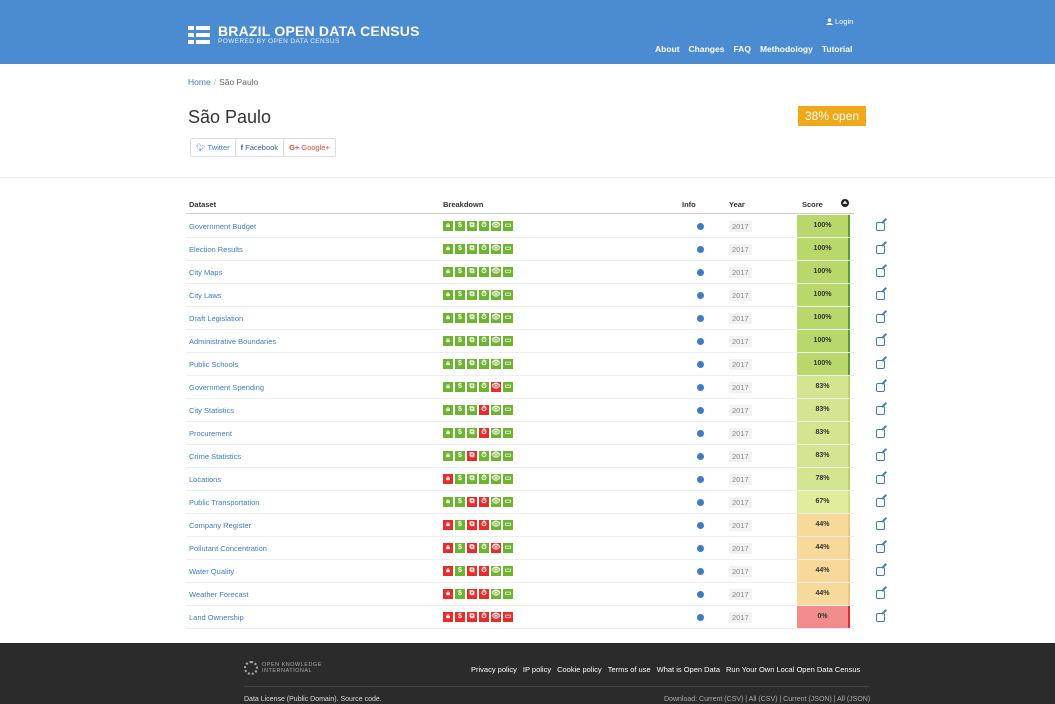  What do you see at coordinates (667, 49) in the screenshot?
I see `nav-about: About` at bounding box center [667, 49].